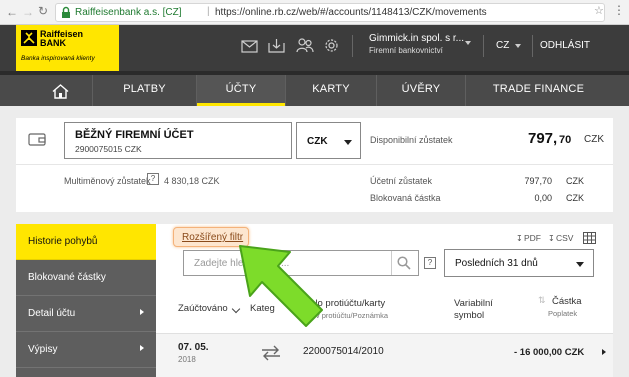 The height and width of the screenshot is (377, 629). I want to click on nav-trade-finance: TRADE FINANCE, so click(538, 90).